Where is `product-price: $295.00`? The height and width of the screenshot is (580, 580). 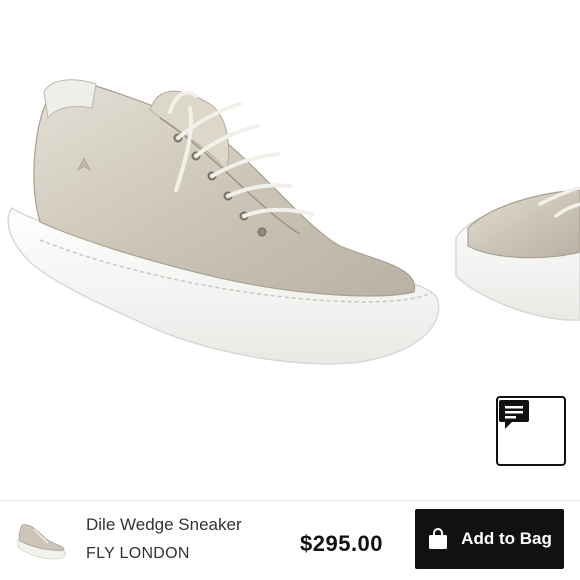
product-price: $295.00 is located at coordinates (342, 543).